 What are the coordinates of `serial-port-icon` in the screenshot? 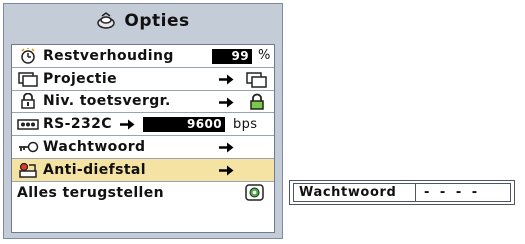 It's located at (28, 125).